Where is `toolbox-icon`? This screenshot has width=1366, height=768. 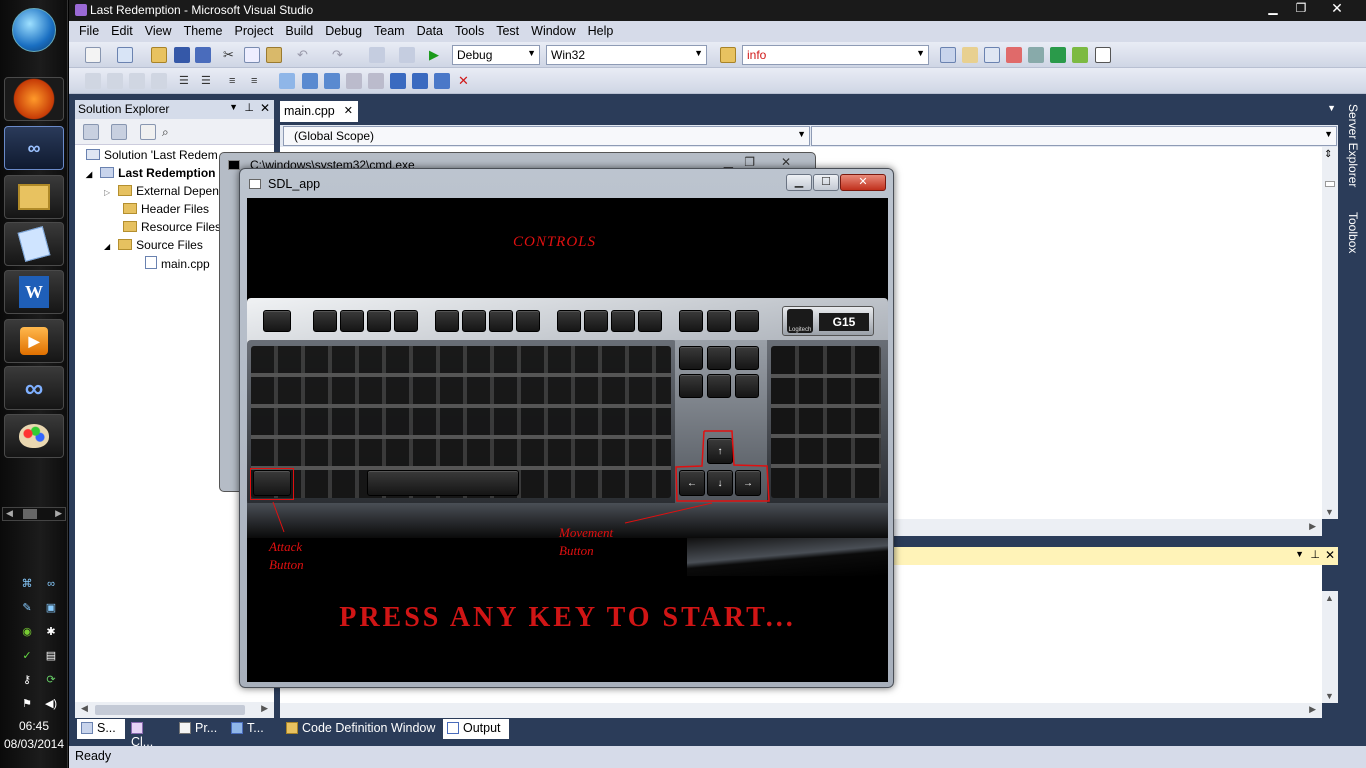 toolbox-icon is located at coordinates (1014, 55).